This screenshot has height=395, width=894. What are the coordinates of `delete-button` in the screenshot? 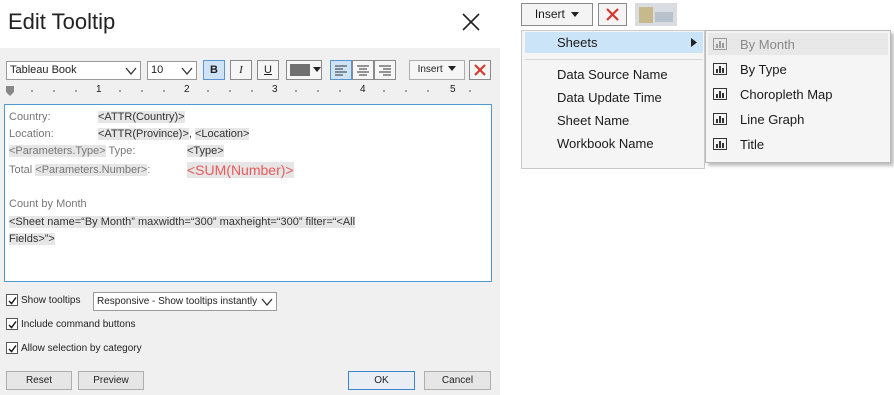 It's located at (612, 14).